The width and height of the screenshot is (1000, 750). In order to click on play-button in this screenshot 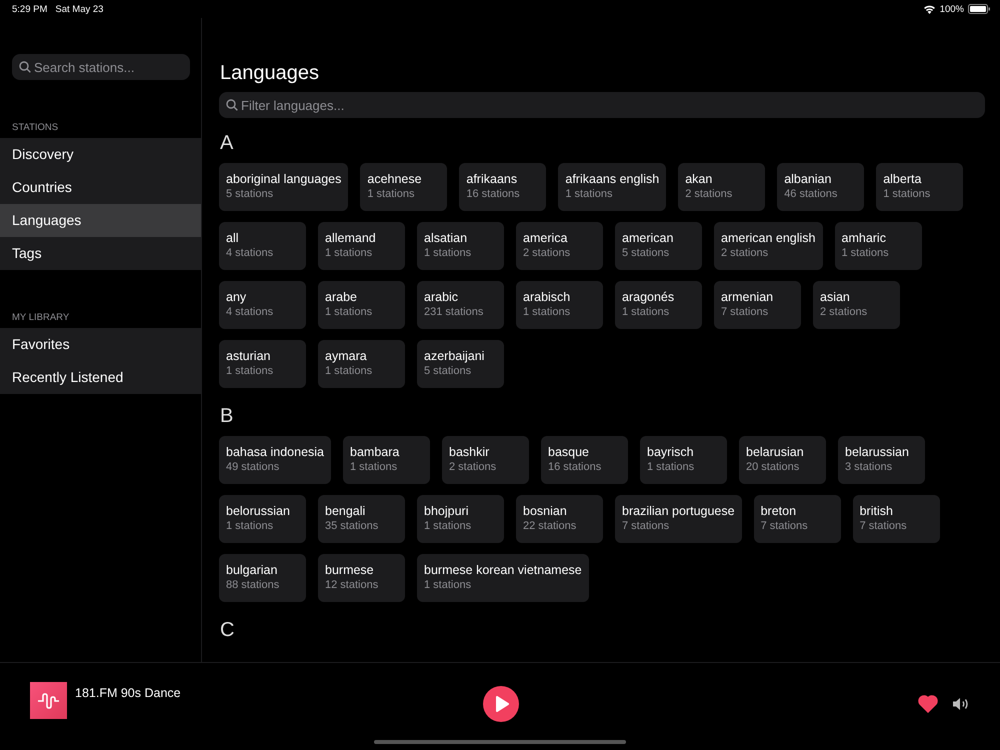, I will do `click(500, 704)`.